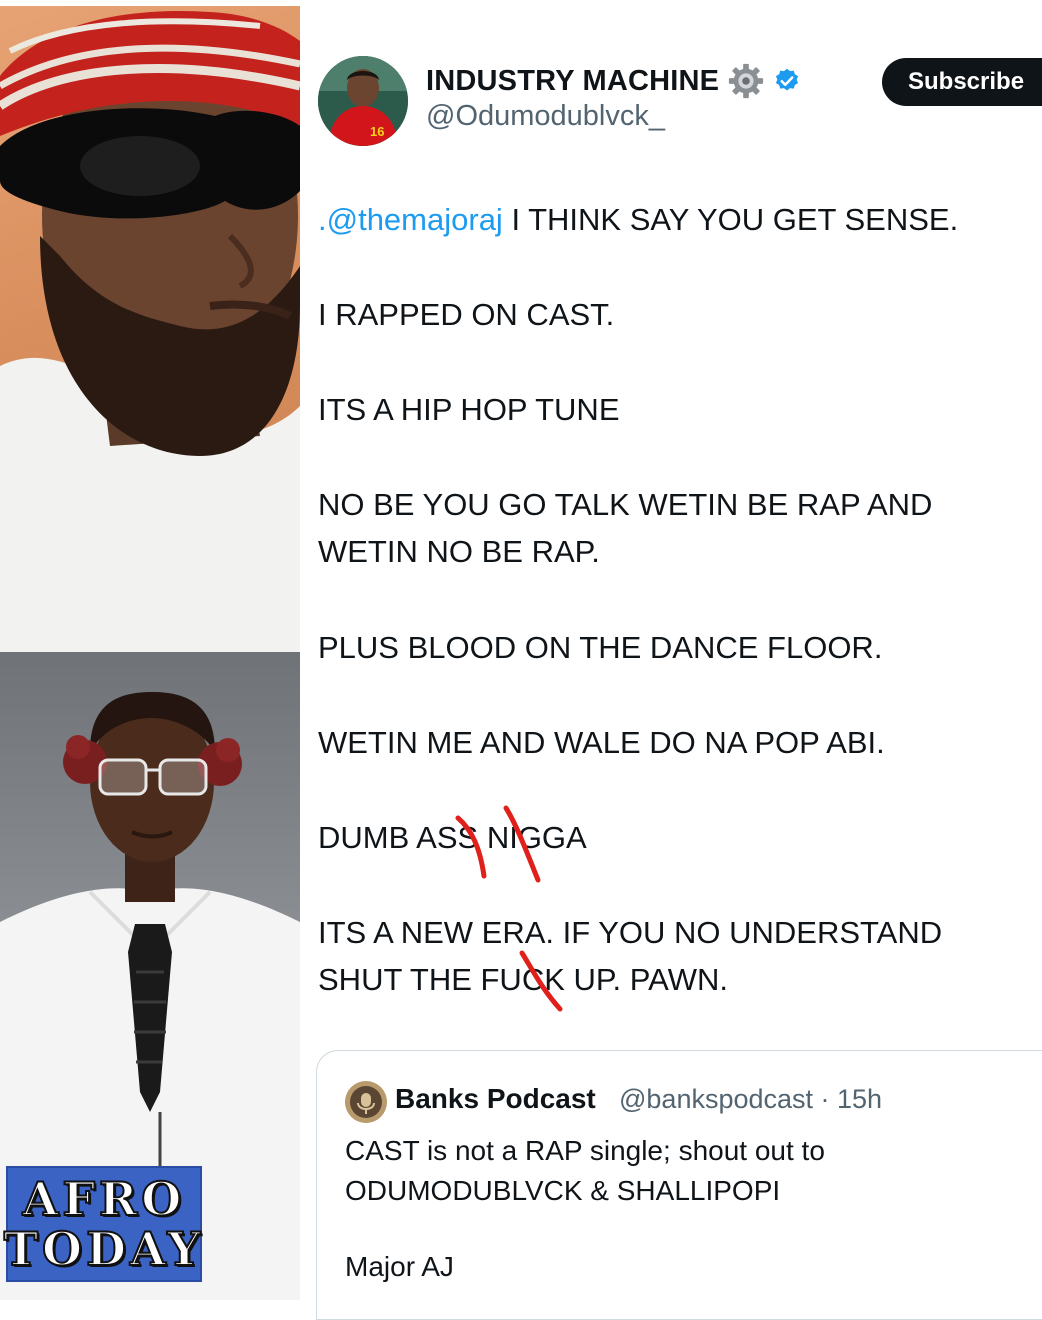 The width and height of the screenshot is (1042, 1320). I want to click on tweet-line-5: PLUS BLOOD ON THE DANCE FLOOR., so click(600, 647).